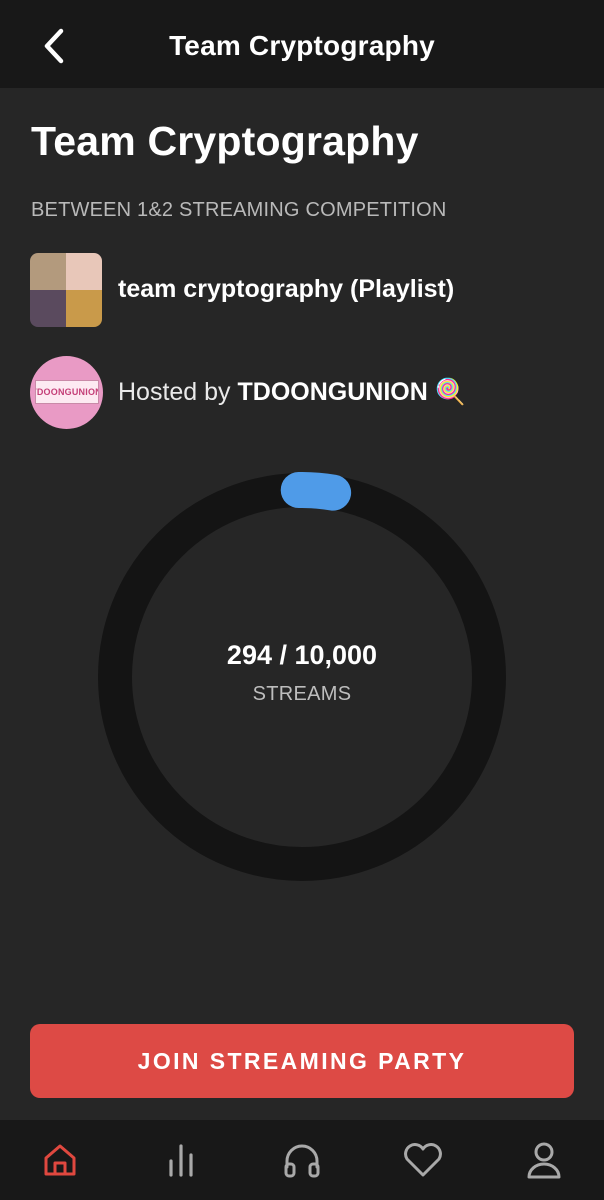 This screenshot has height=1200, width=604. I want to click on host-text: Hosted by TDOONGUNION 🍭, so click(292, 392).